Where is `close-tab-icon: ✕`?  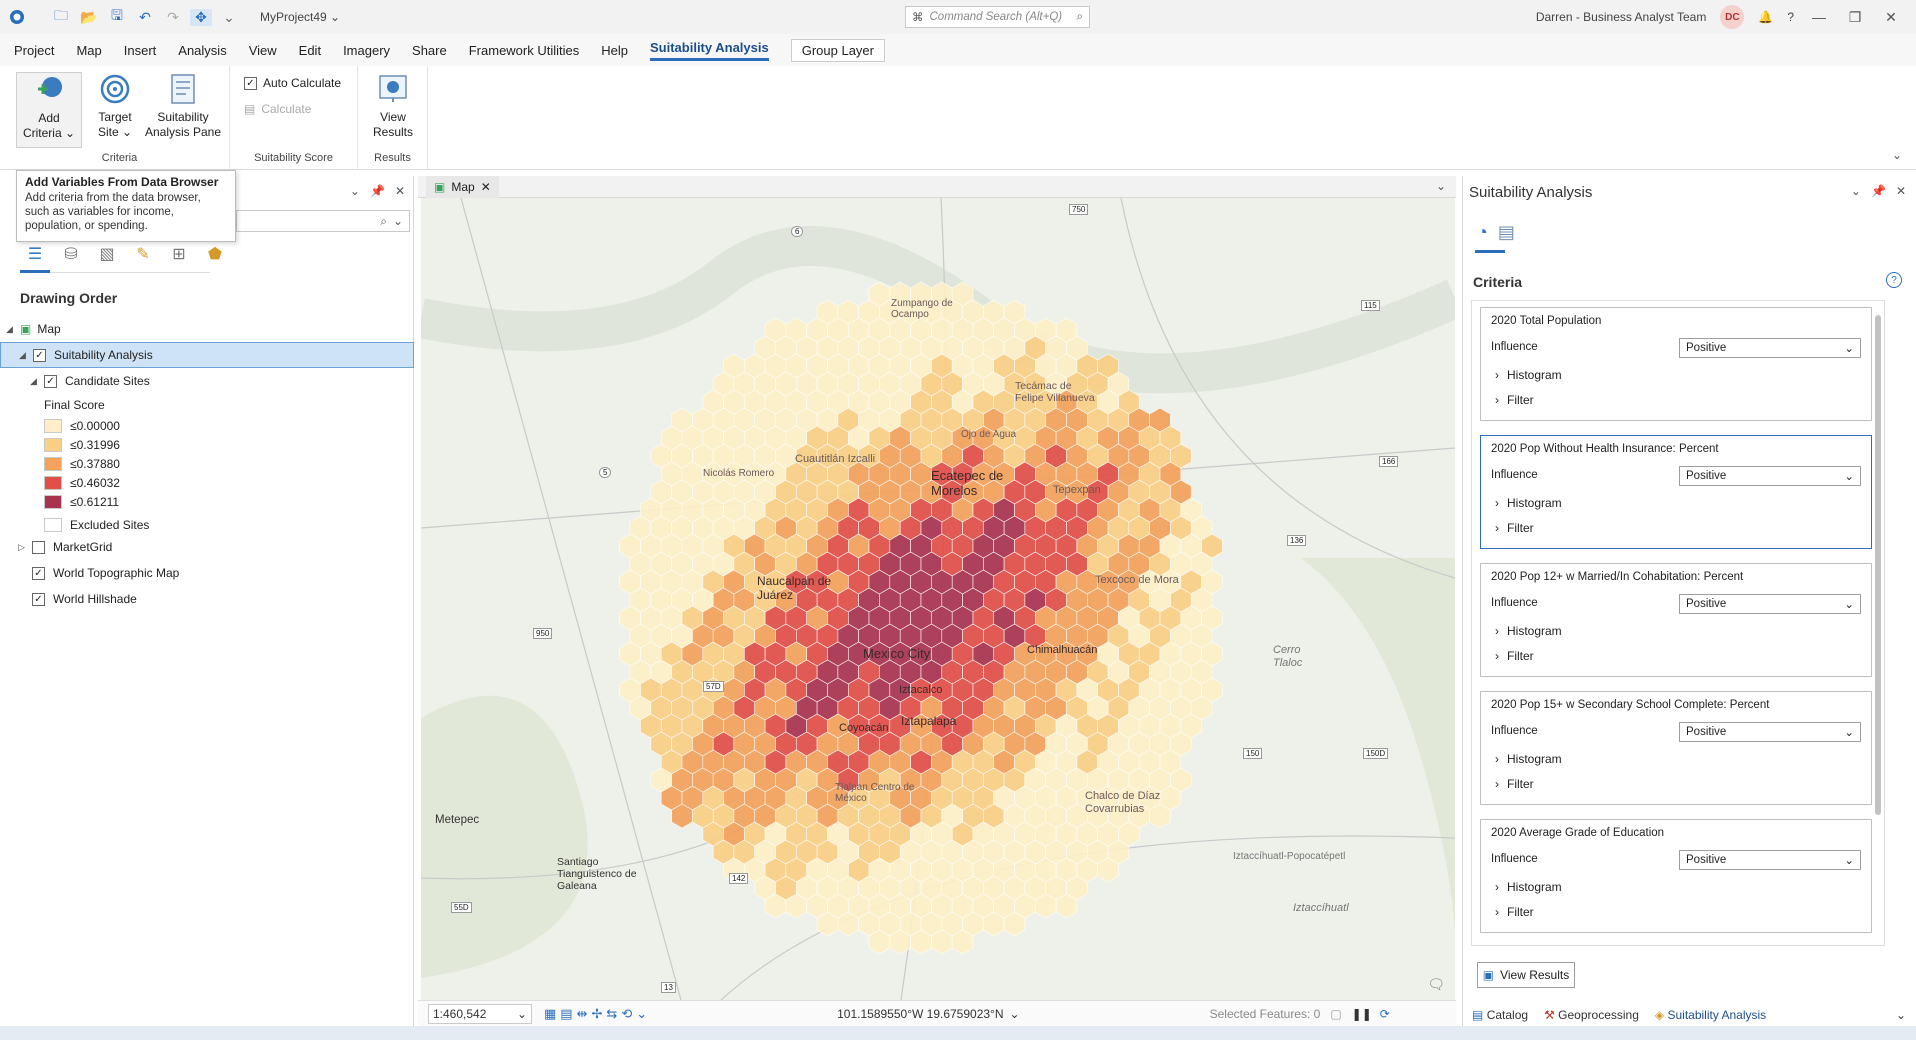 close-tab-icon: ✕ is located at coordinates (486, 187).